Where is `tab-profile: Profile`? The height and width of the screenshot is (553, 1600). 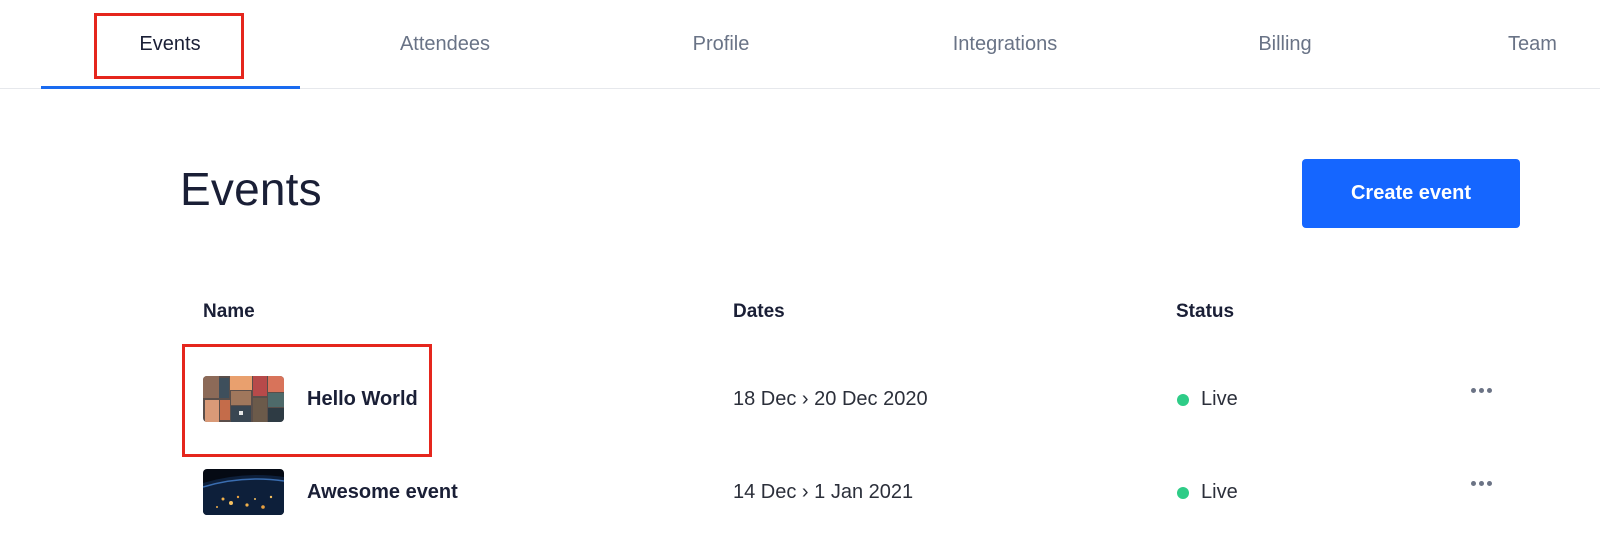 tab-profile: Profile is located at coordinates (721, 44).